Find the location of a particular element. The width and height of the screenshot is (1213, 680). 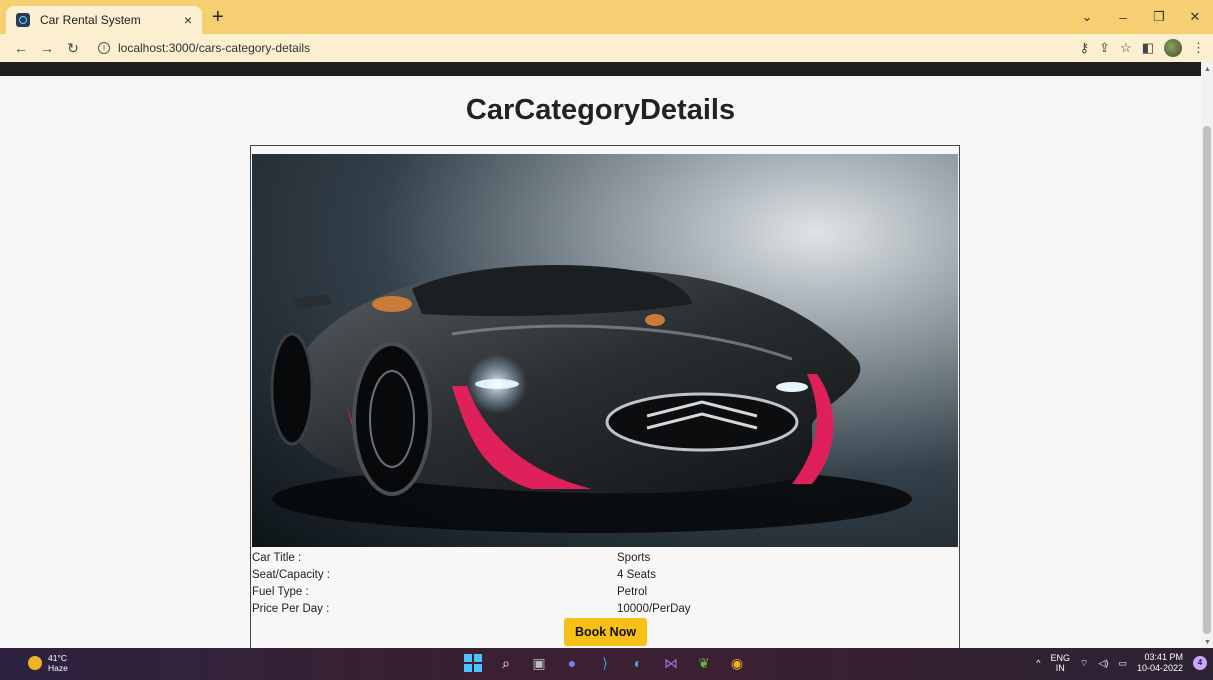

reload-icon: ↻ is located at coordinates (73, 48).